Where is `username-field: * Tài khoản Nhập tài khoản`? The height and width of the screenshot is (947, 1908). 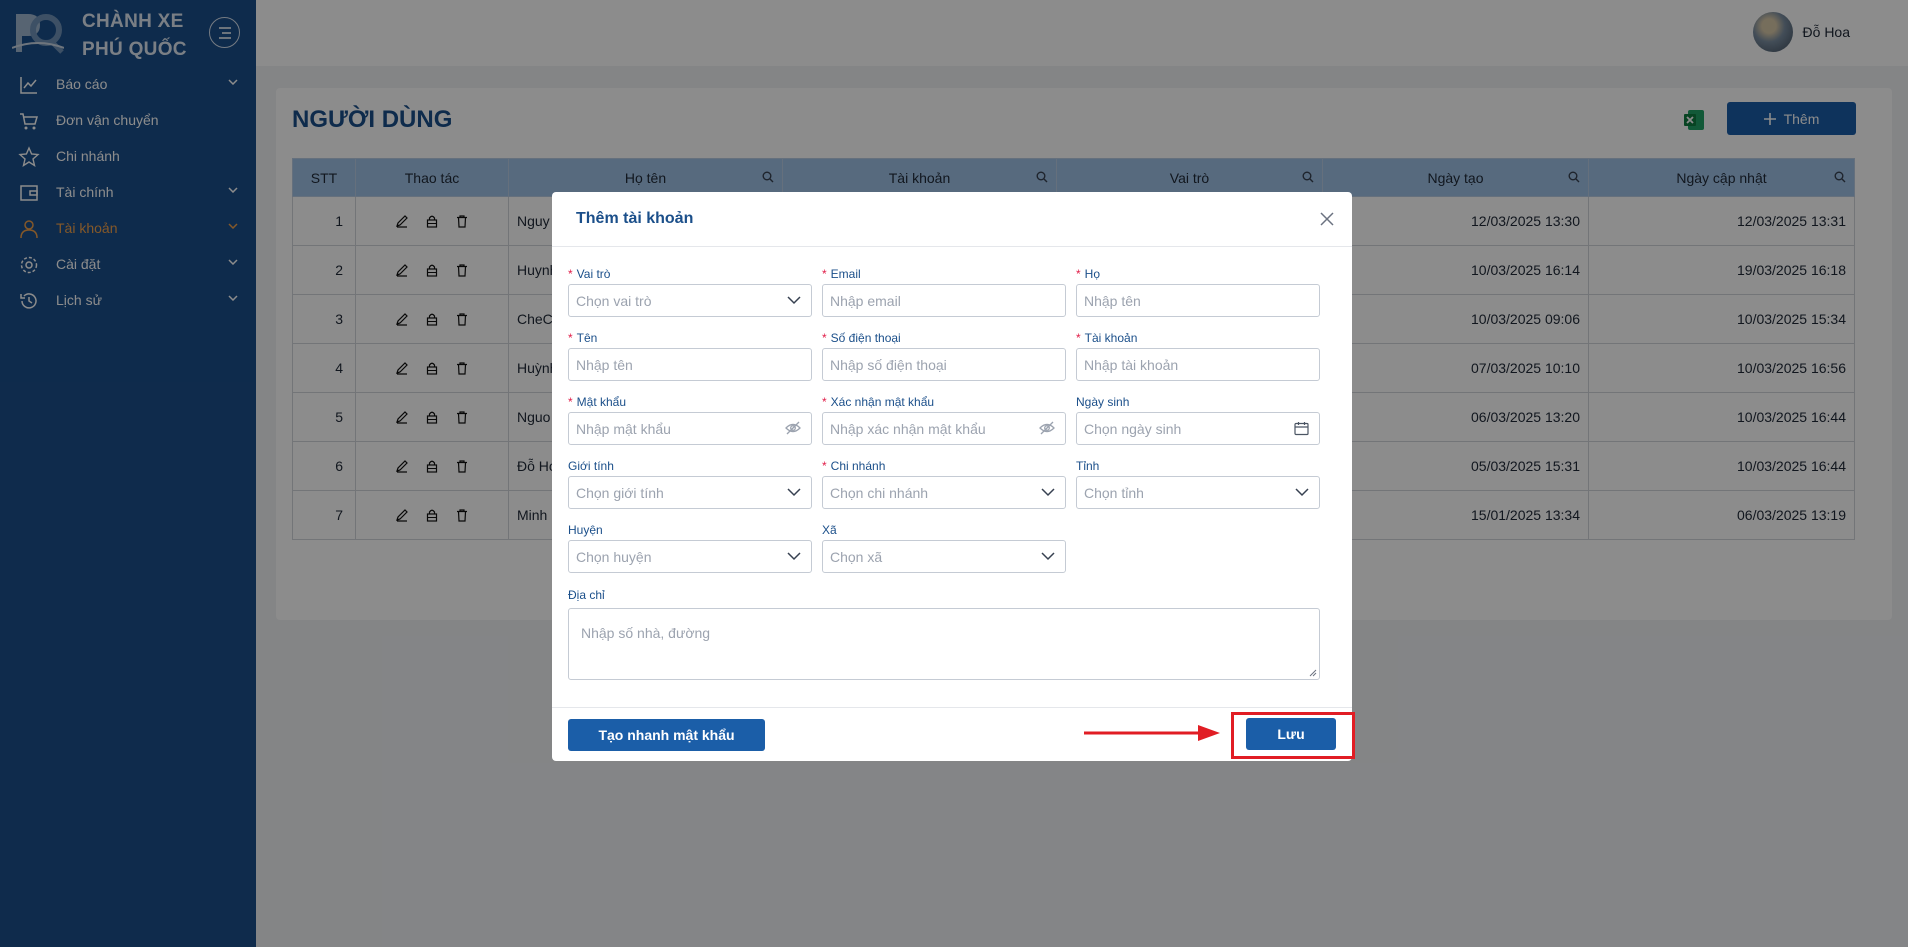 username-field: * Tài khoản Nhập tài khoản is located at coordinates (1198, 355).